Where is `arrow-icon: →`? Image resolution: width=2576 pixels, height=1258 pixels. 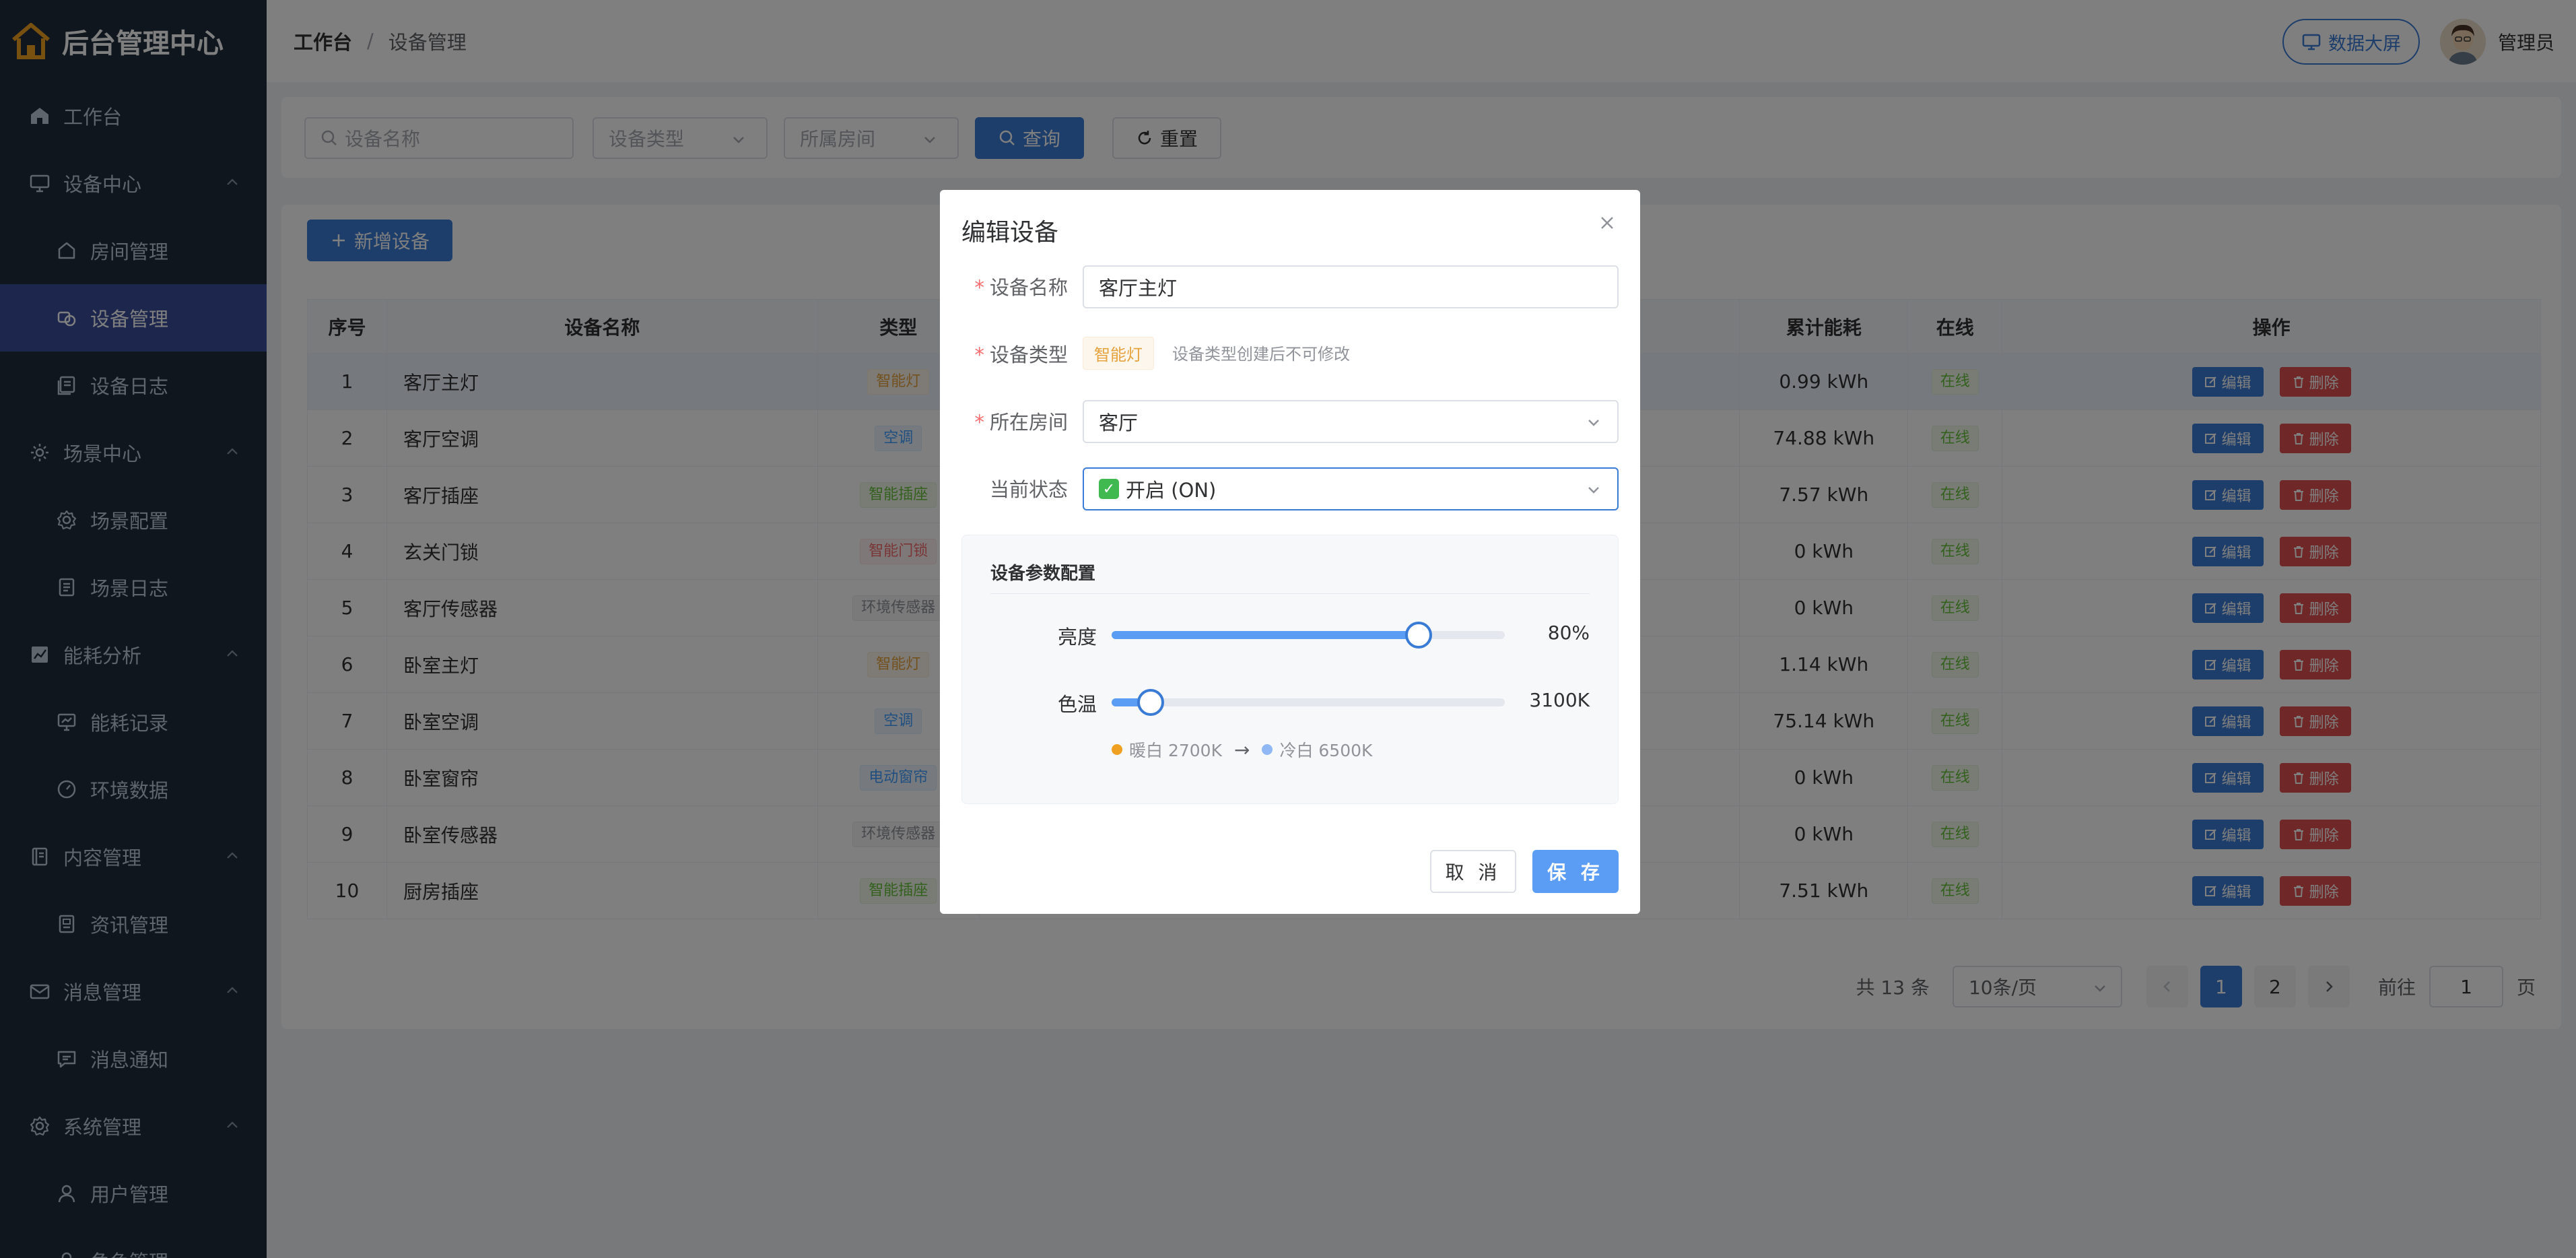 arrow-icon: → is located at coordinates (1241, 749).